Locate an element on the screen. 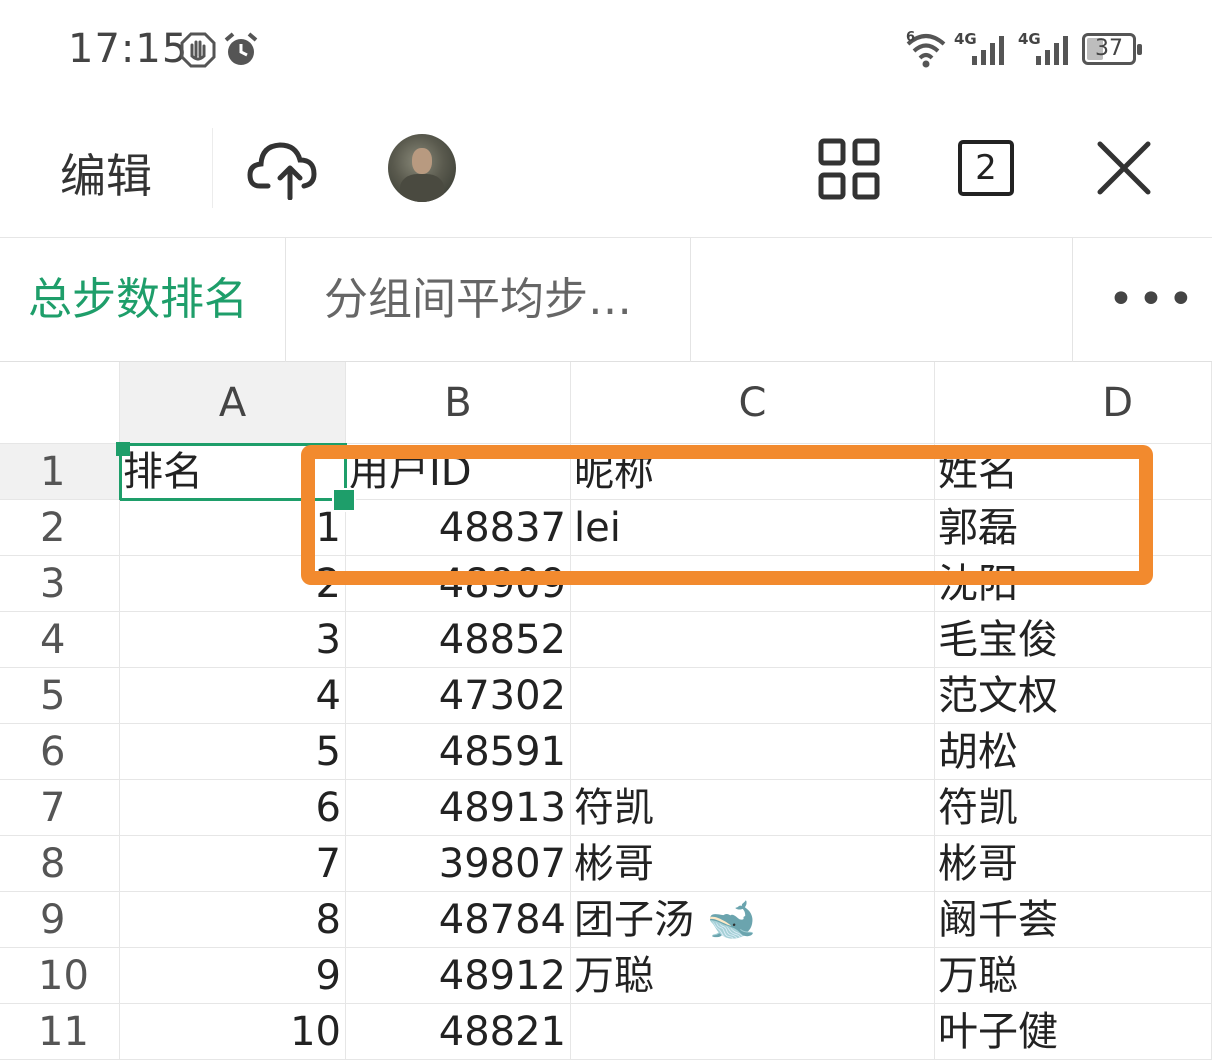 The image size is (1212, 1060). row-header: 10 is located at coordinates (60, 976).